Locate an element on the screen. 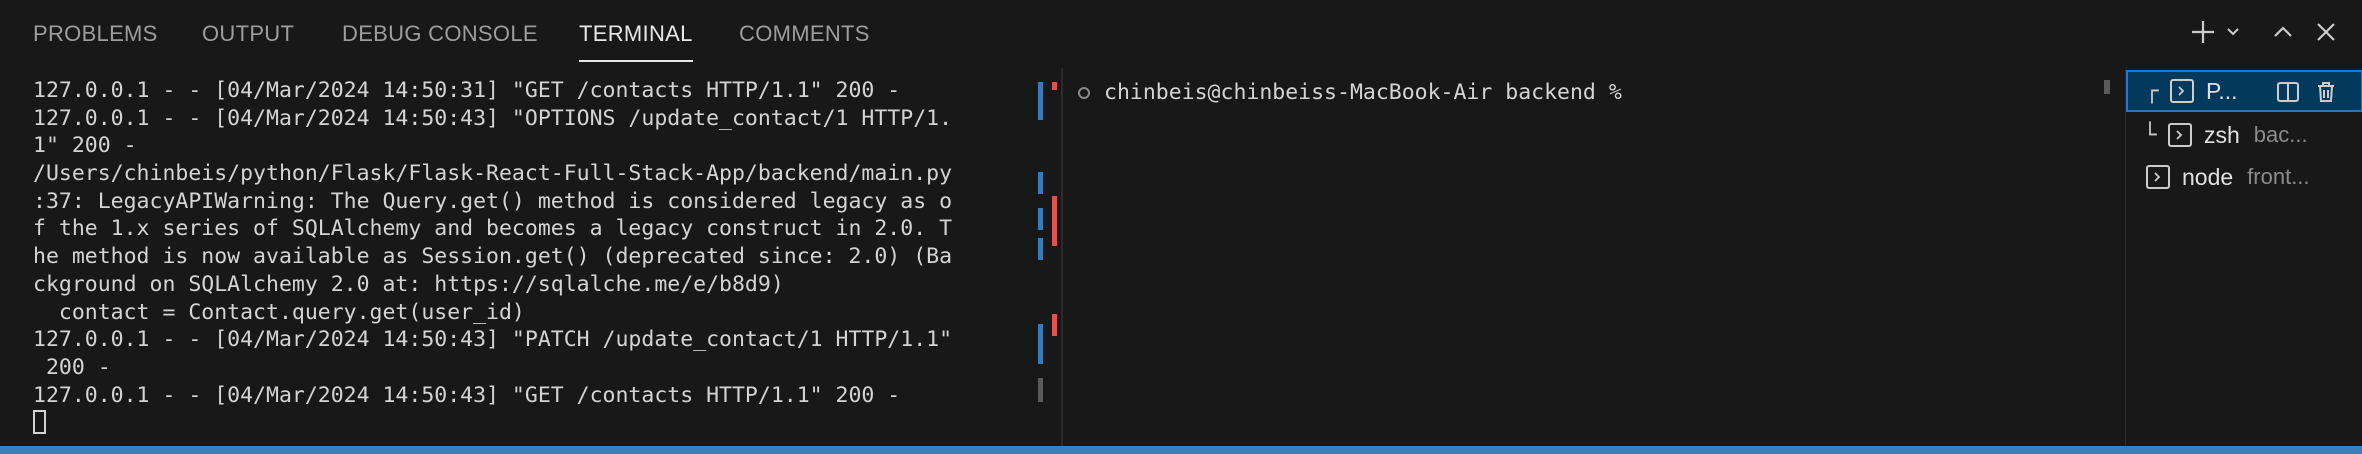 This screenshot has height=454, width=2362. terminal-line: 1" 200 - is located at coordinates (85, 146).